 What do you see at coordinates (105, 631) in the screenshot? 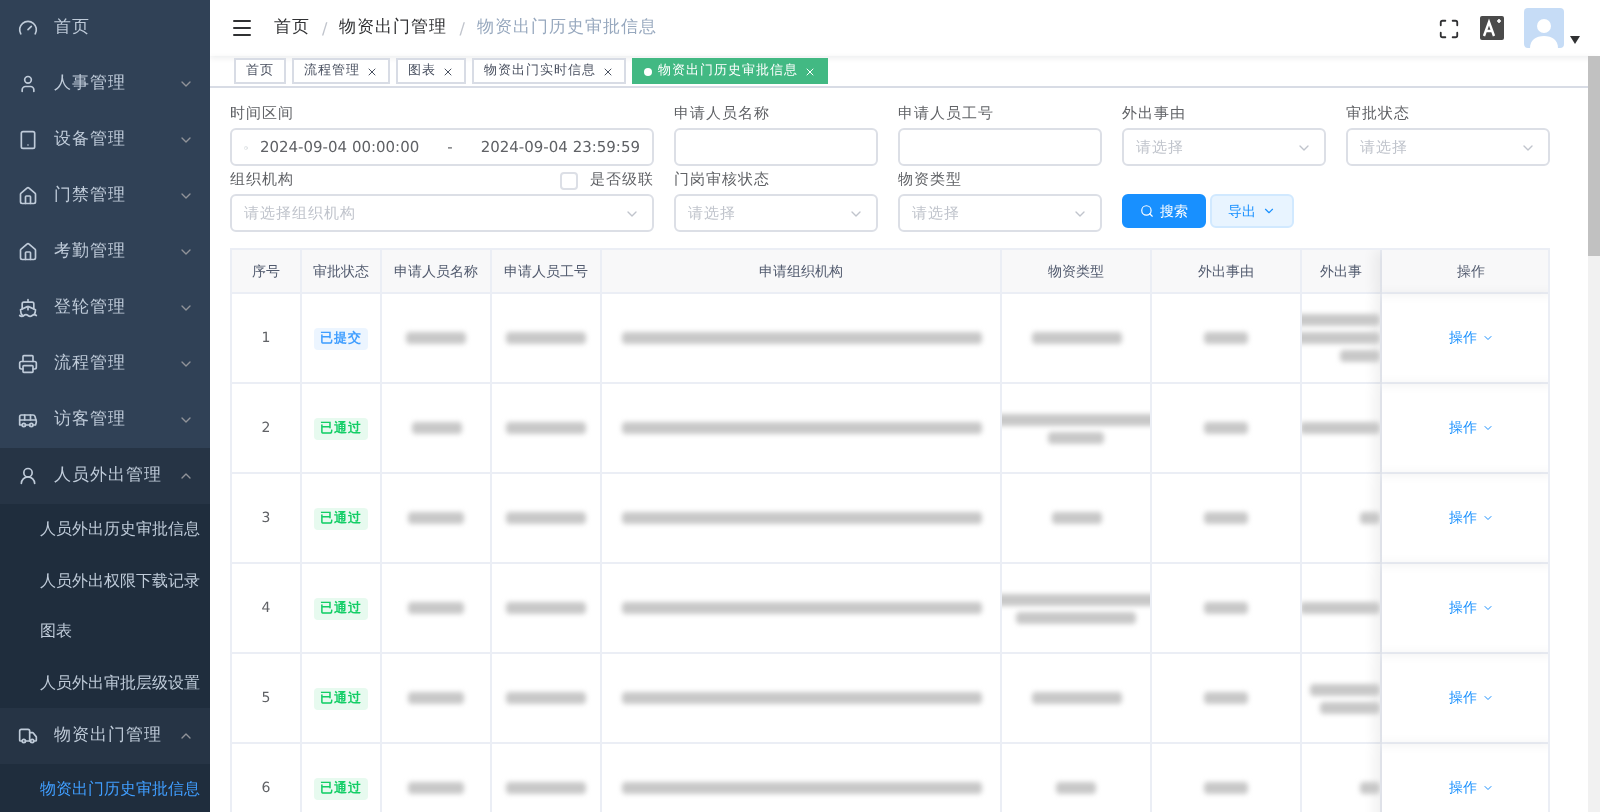
I see `submenu-item: 图表` at bounding box center [105, 631].